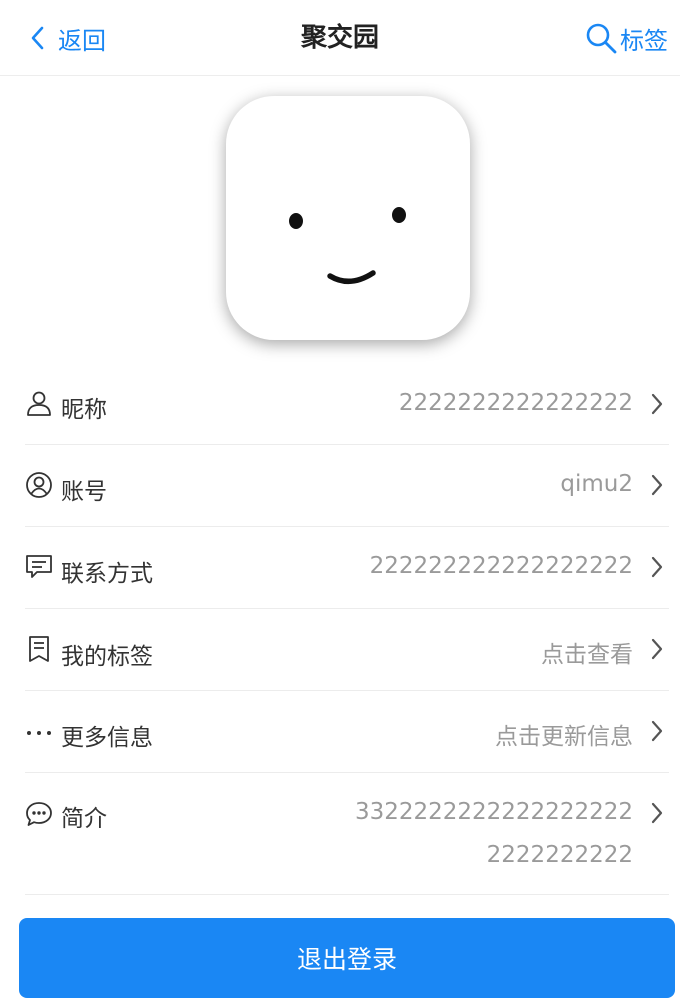 The width and height of the screenshot is (680, 1006). I want to click on intro-value-line1: 3322222222222222222, so click(493, 812).